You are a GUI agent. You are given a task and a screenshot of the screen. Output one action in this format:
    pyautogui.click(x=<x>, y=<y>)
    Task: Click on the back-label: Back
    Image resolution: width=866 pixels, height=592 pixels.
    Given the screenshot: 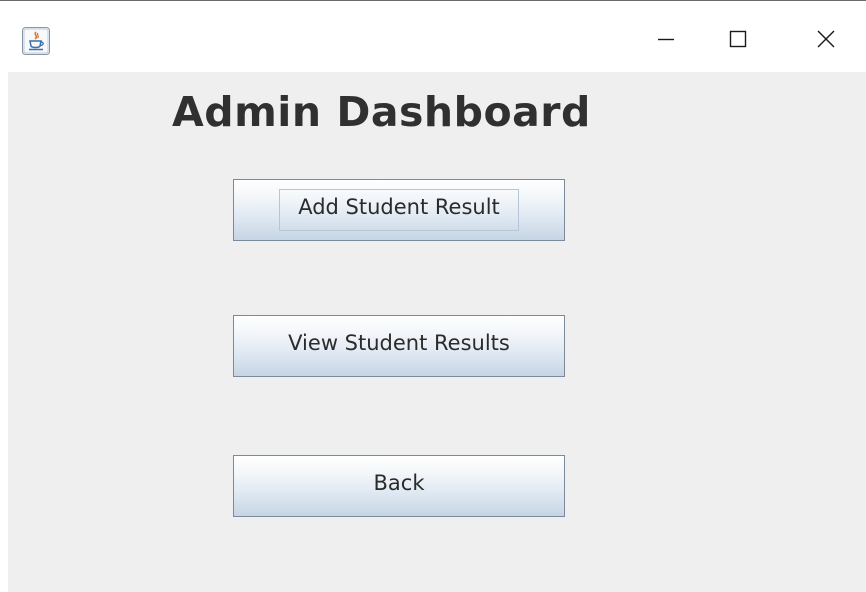 What is the action you would take?
    pyautogui.click(x=399, y=483)
    